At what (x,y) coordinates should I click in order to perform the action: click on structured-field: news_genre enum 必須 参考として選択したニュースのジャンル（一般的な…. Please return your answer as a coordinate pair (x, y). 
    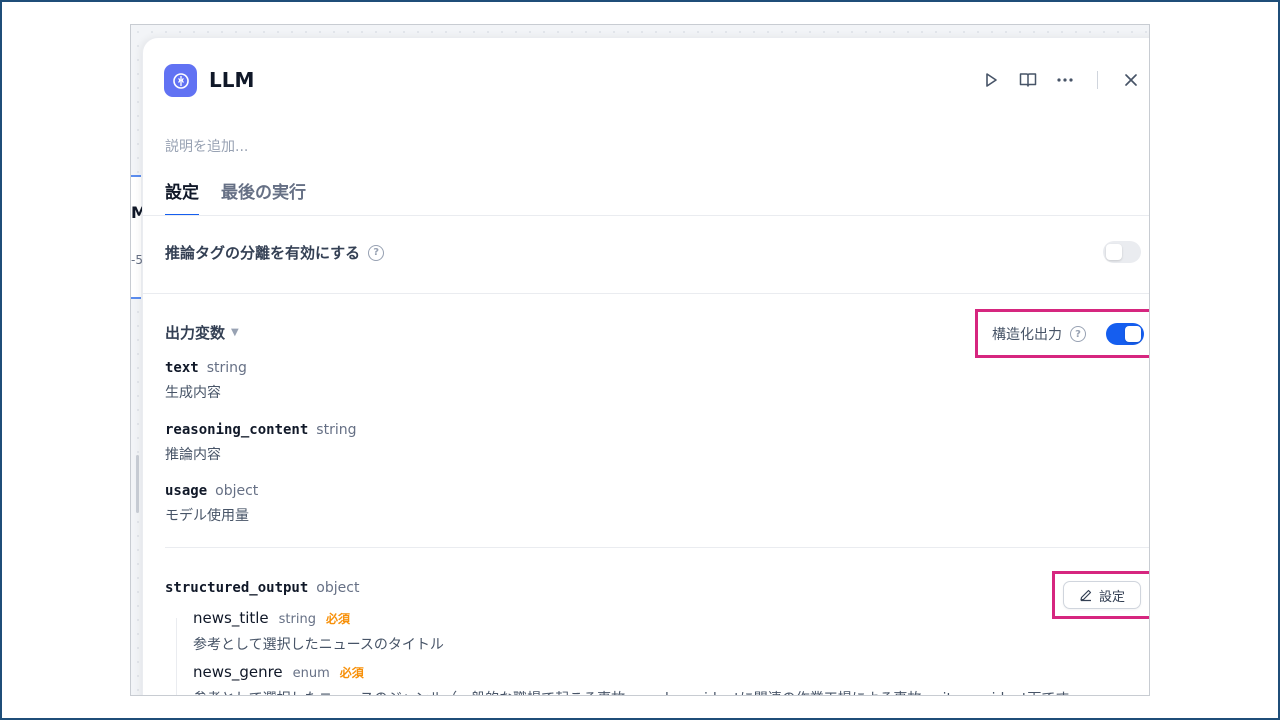
    Looking at the image, I should click on (631, 678).